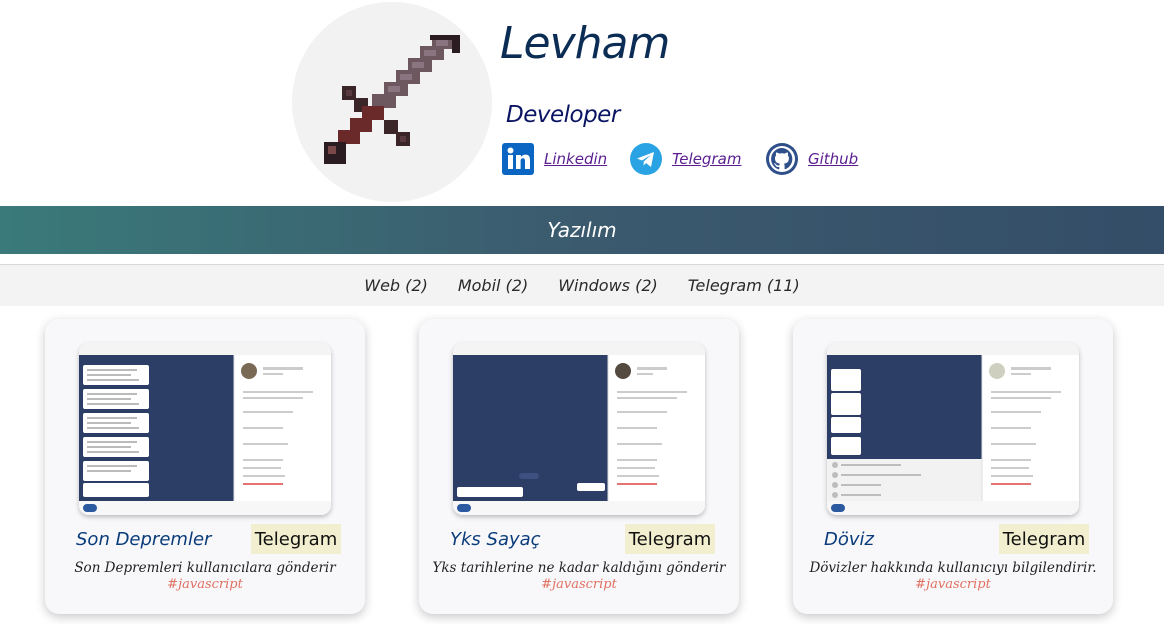  I want to click on profile-name: Levham, so click(585, 43).